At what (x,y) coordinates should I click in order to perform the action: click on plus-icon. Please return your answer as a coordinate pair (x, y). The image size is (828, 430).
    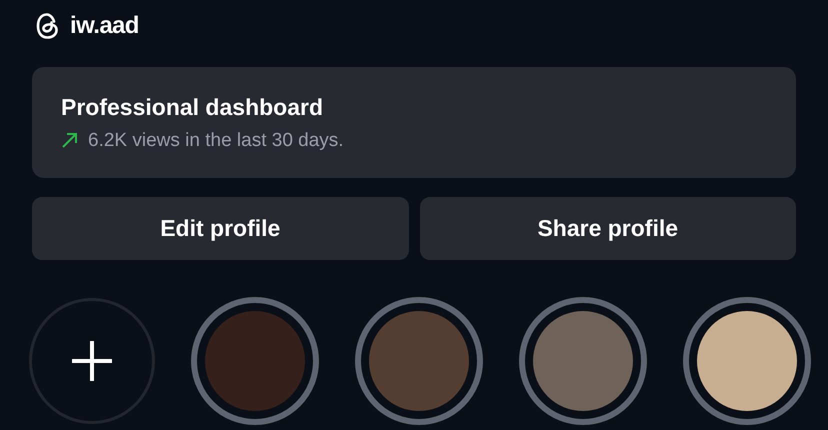
    Looking at the image, I should click on (92, 361).